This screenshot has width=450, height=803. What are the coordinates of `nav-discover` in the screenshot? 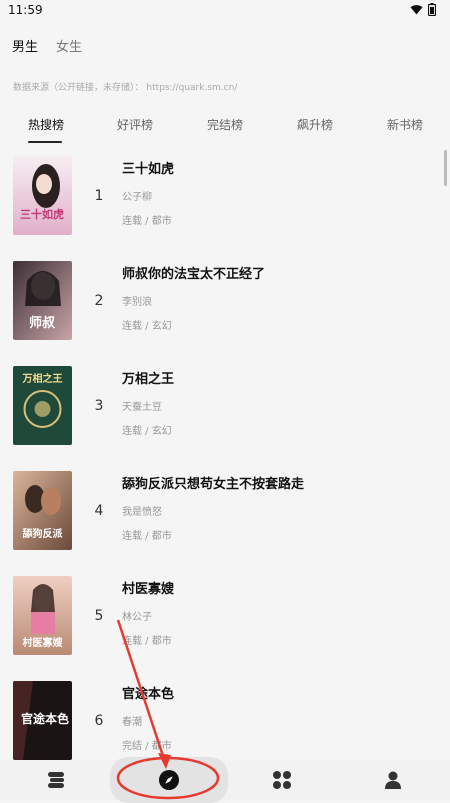 It's located at (169, 780).